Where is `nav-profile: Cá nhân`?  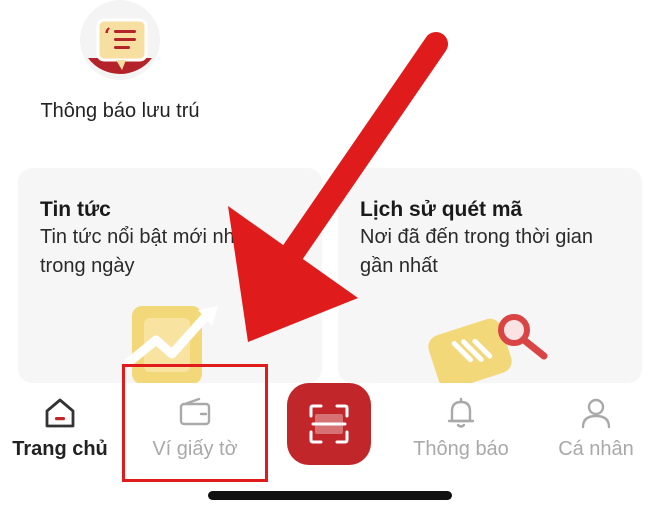 nav-profile: Cá nhân is located at coordinates (596, 433).